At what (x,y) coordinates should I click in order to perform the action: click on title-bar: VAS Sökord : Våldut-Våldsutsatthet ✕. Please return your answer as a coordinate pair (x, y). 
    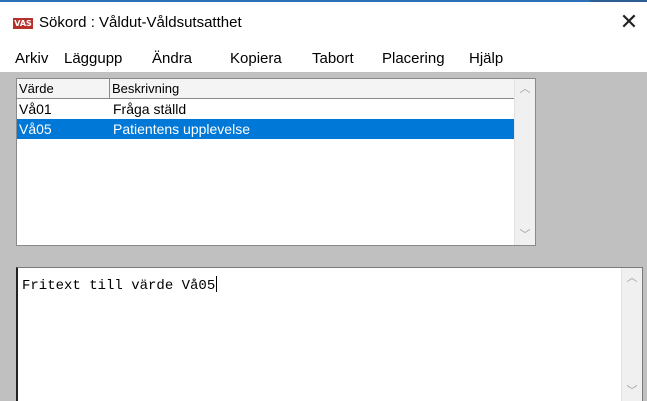
    Looking at the image, I should click on (323, 23).